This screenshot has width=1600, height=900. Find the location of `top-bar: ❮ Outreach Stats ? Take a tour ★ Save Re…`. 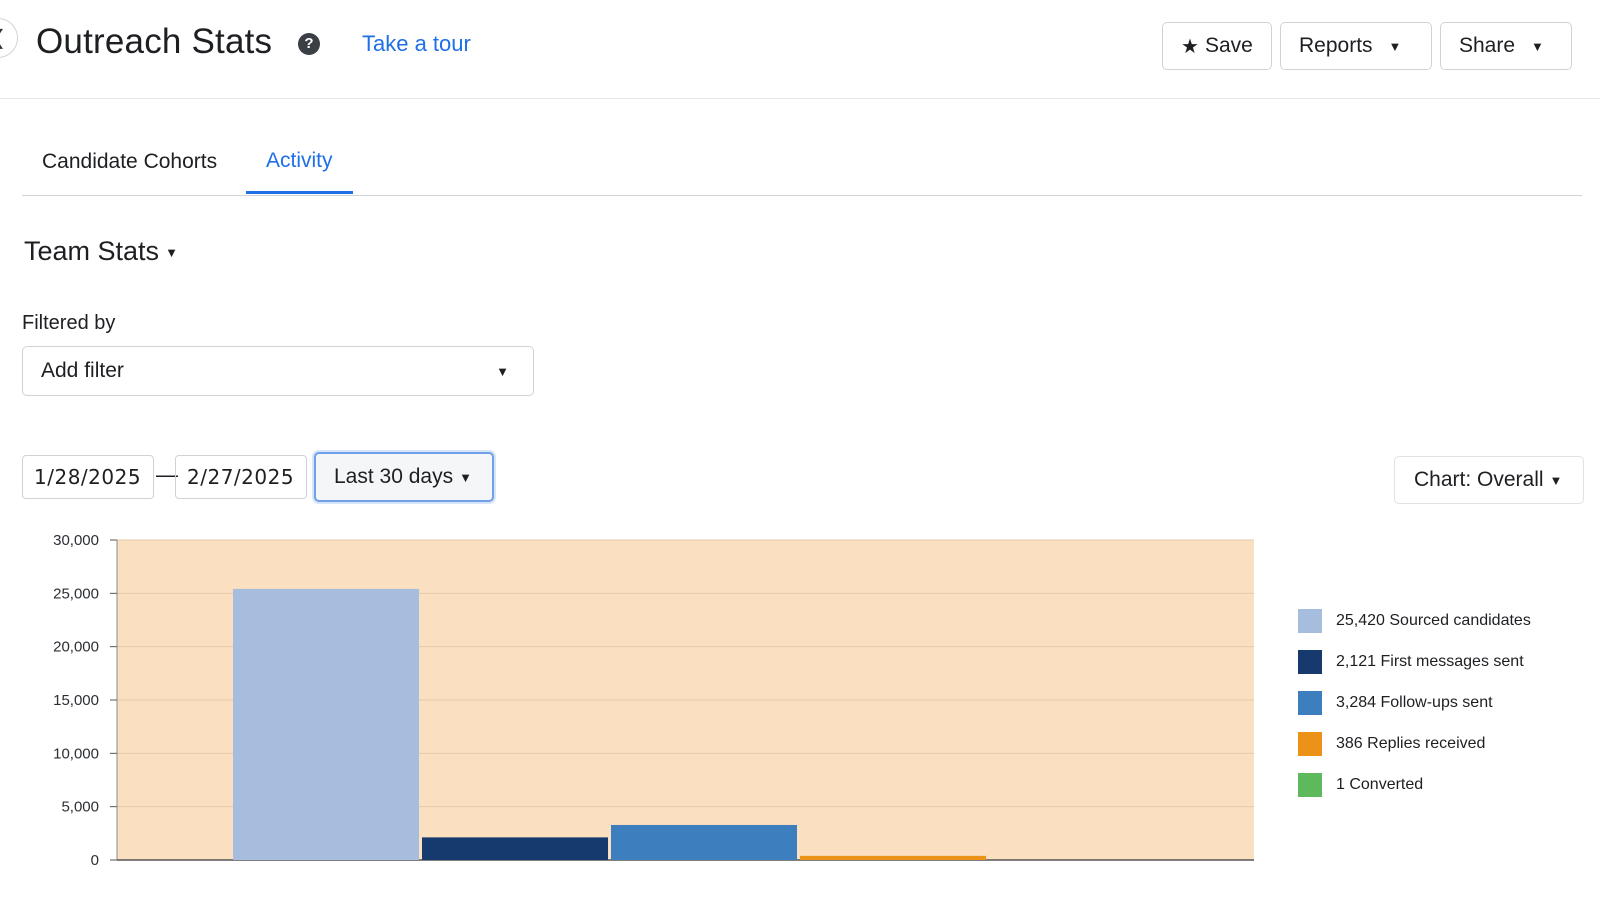

top-bar: ❮ Outreach Stats ? Take a tour ★ Save Re… is located at coordinates (800, 49).